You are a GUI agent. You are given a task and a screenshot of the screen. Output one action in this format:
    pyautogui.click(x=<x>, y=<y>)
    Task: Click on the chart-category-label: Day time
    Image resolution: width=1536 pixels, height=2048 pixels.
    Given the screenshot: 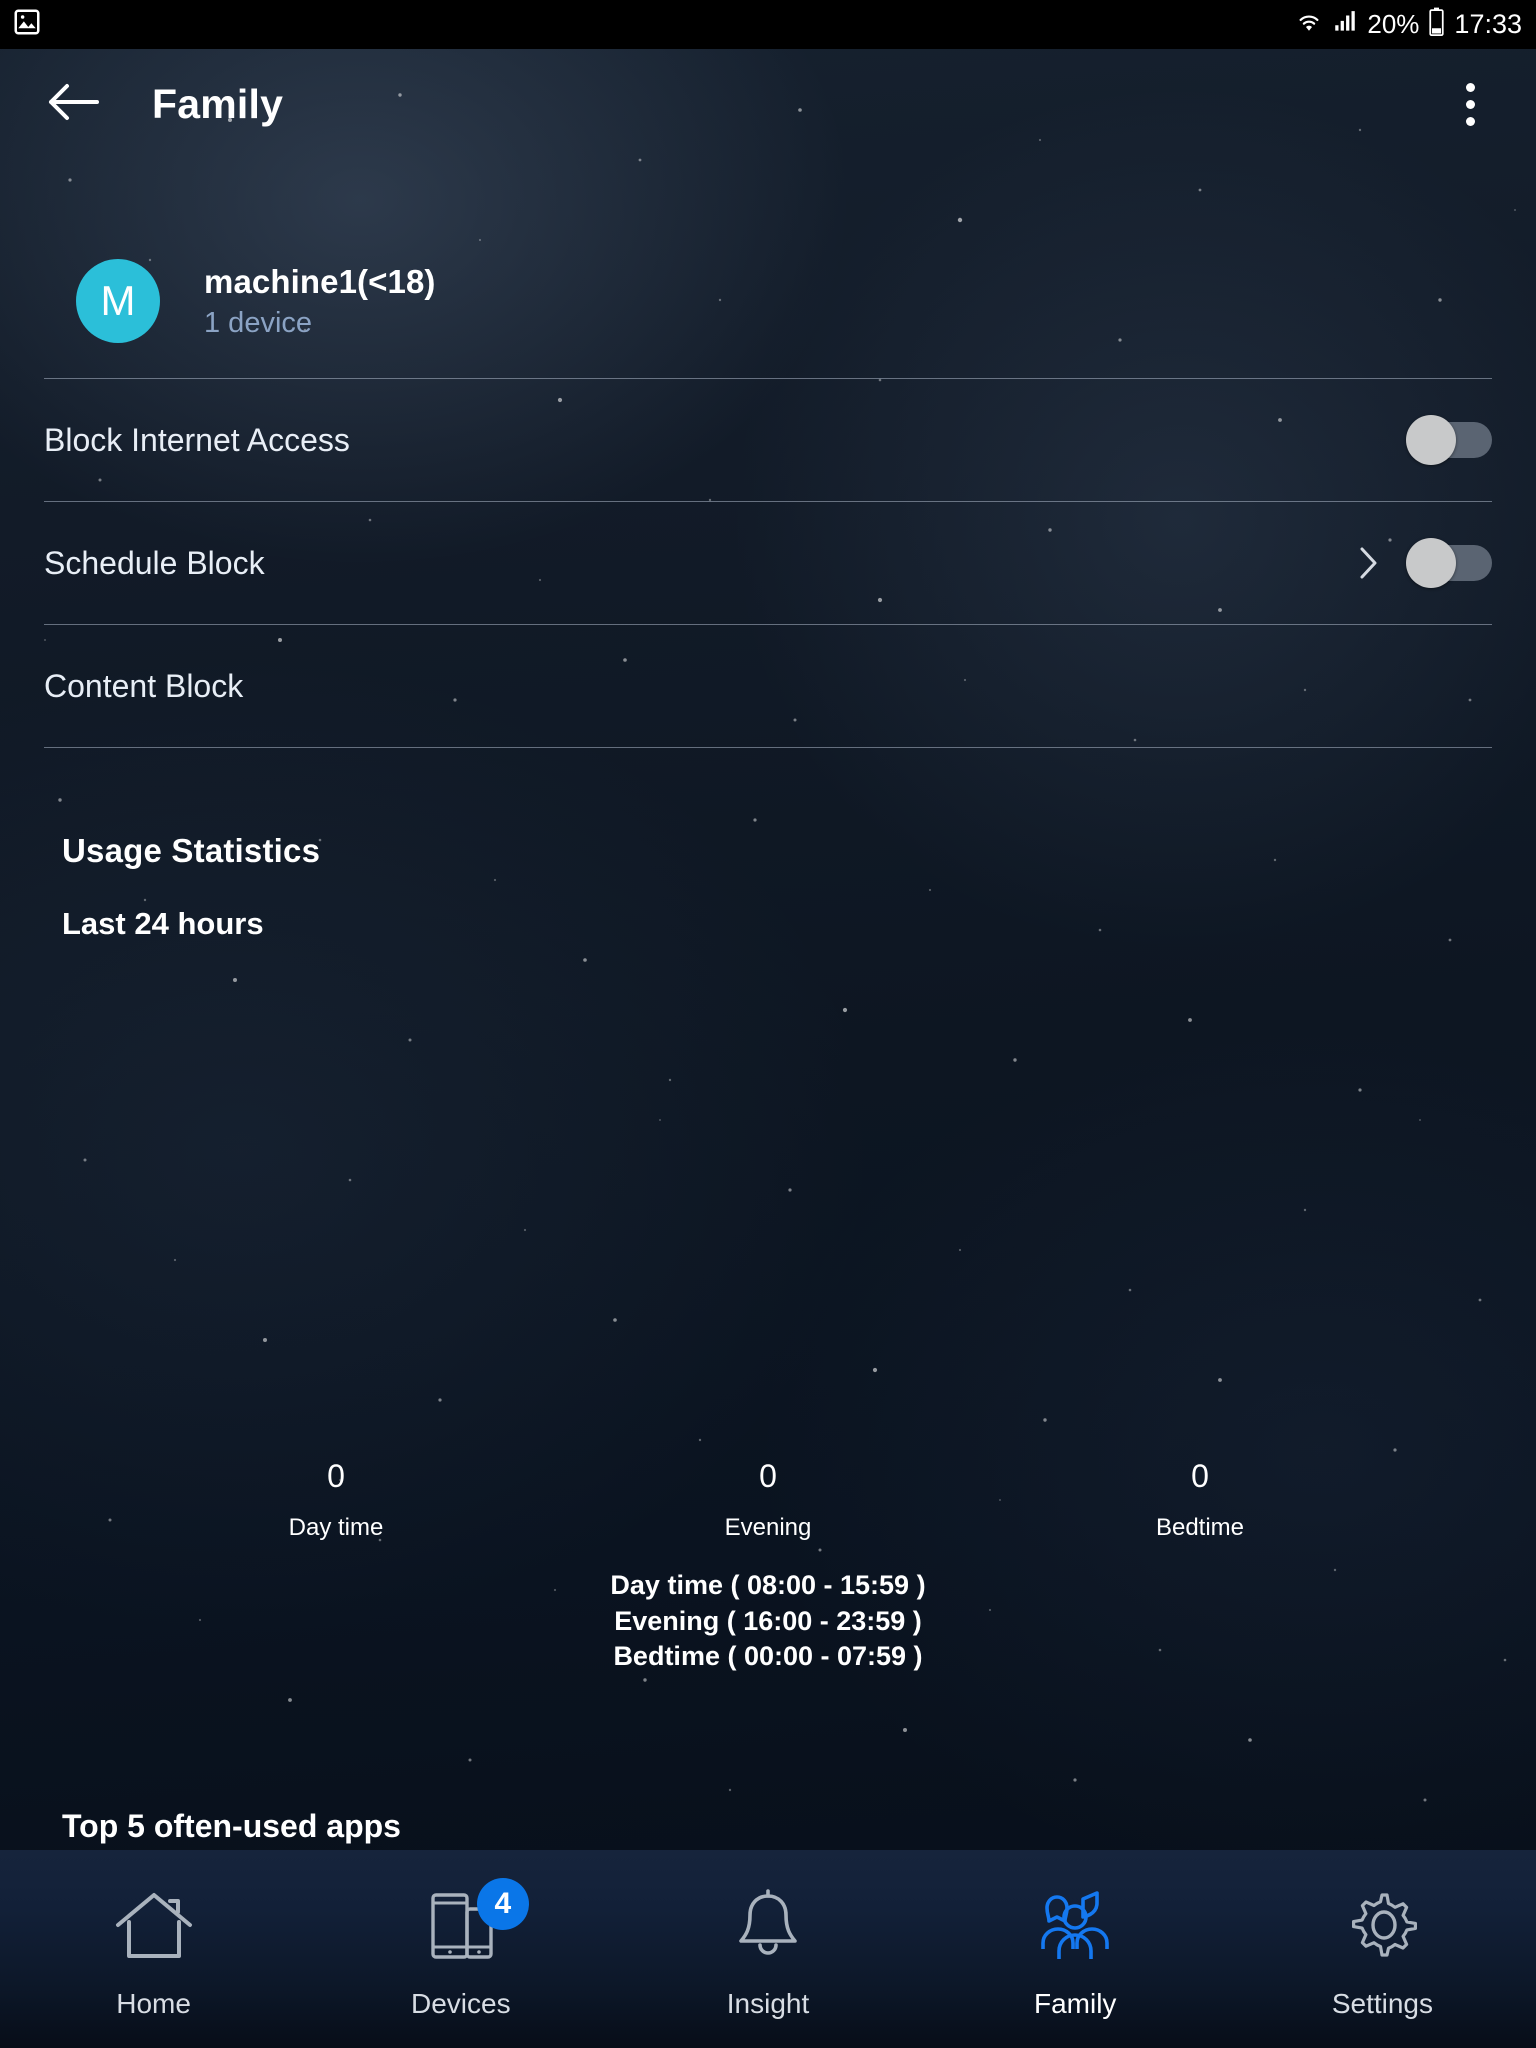 What is the action you would take?
    pyautogui.click(x=336, y=1527)
    